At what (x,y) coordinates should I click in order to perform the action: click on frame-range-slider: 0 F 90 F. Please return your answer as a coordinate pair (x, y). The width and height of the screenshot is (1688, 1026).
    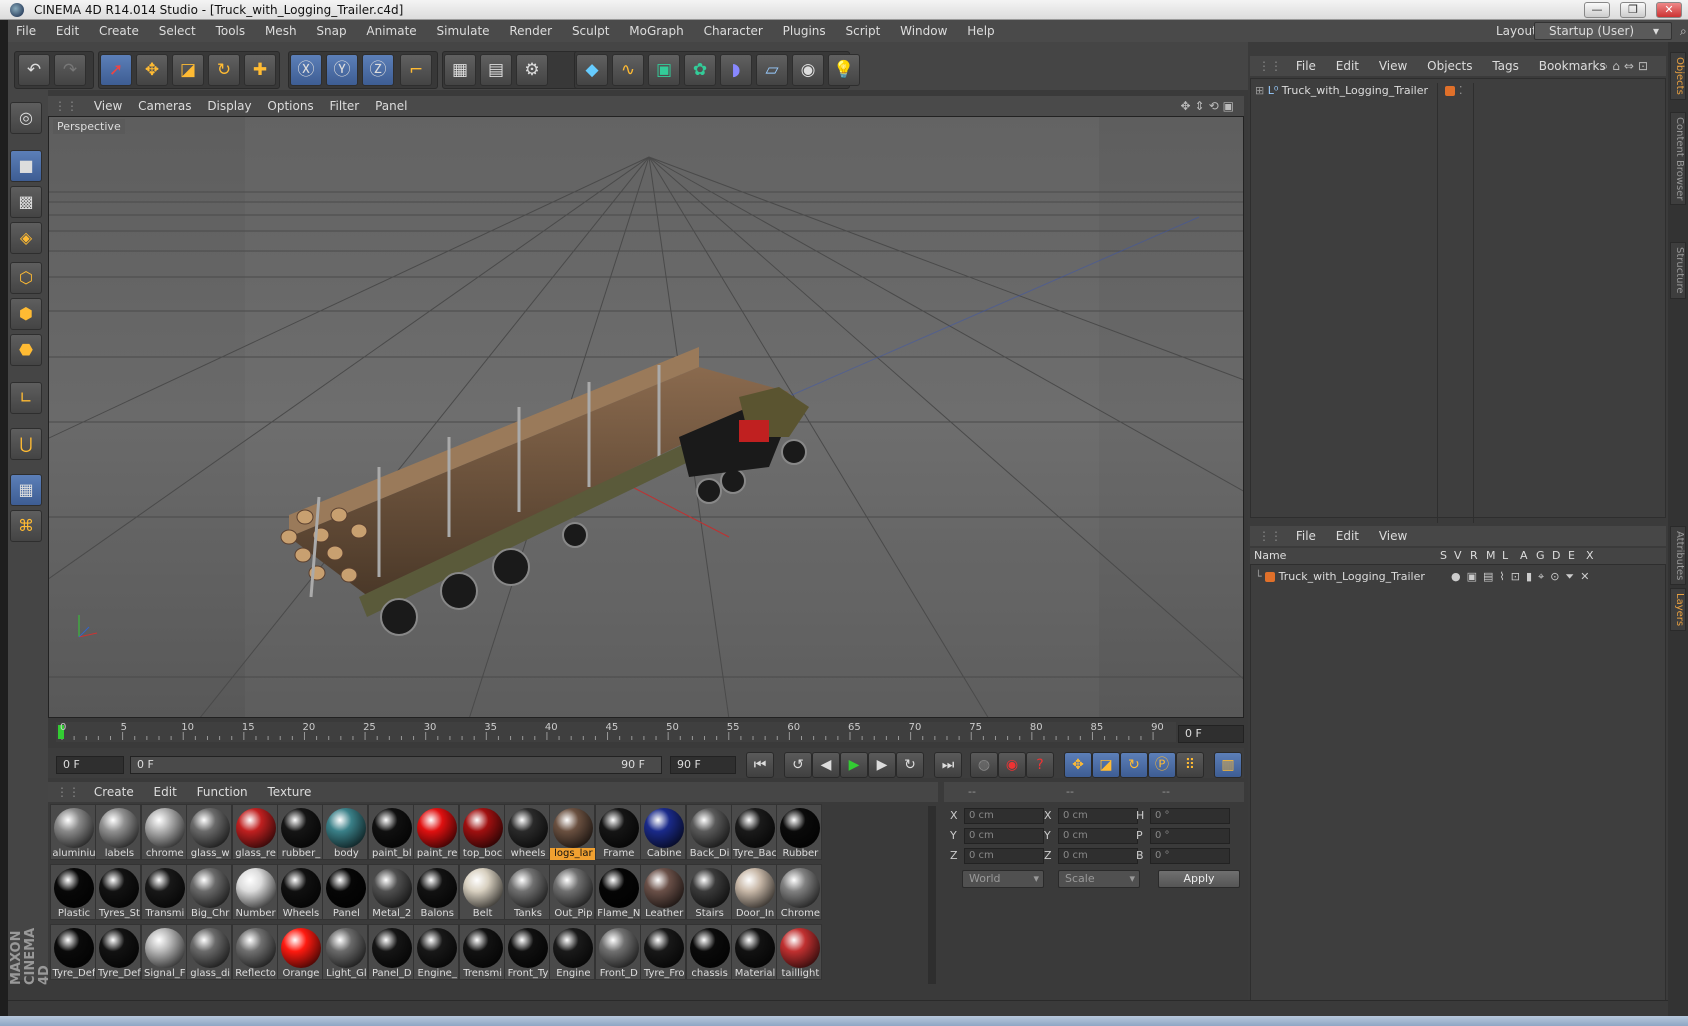
    Looking at the image, I should click on (396, 765).